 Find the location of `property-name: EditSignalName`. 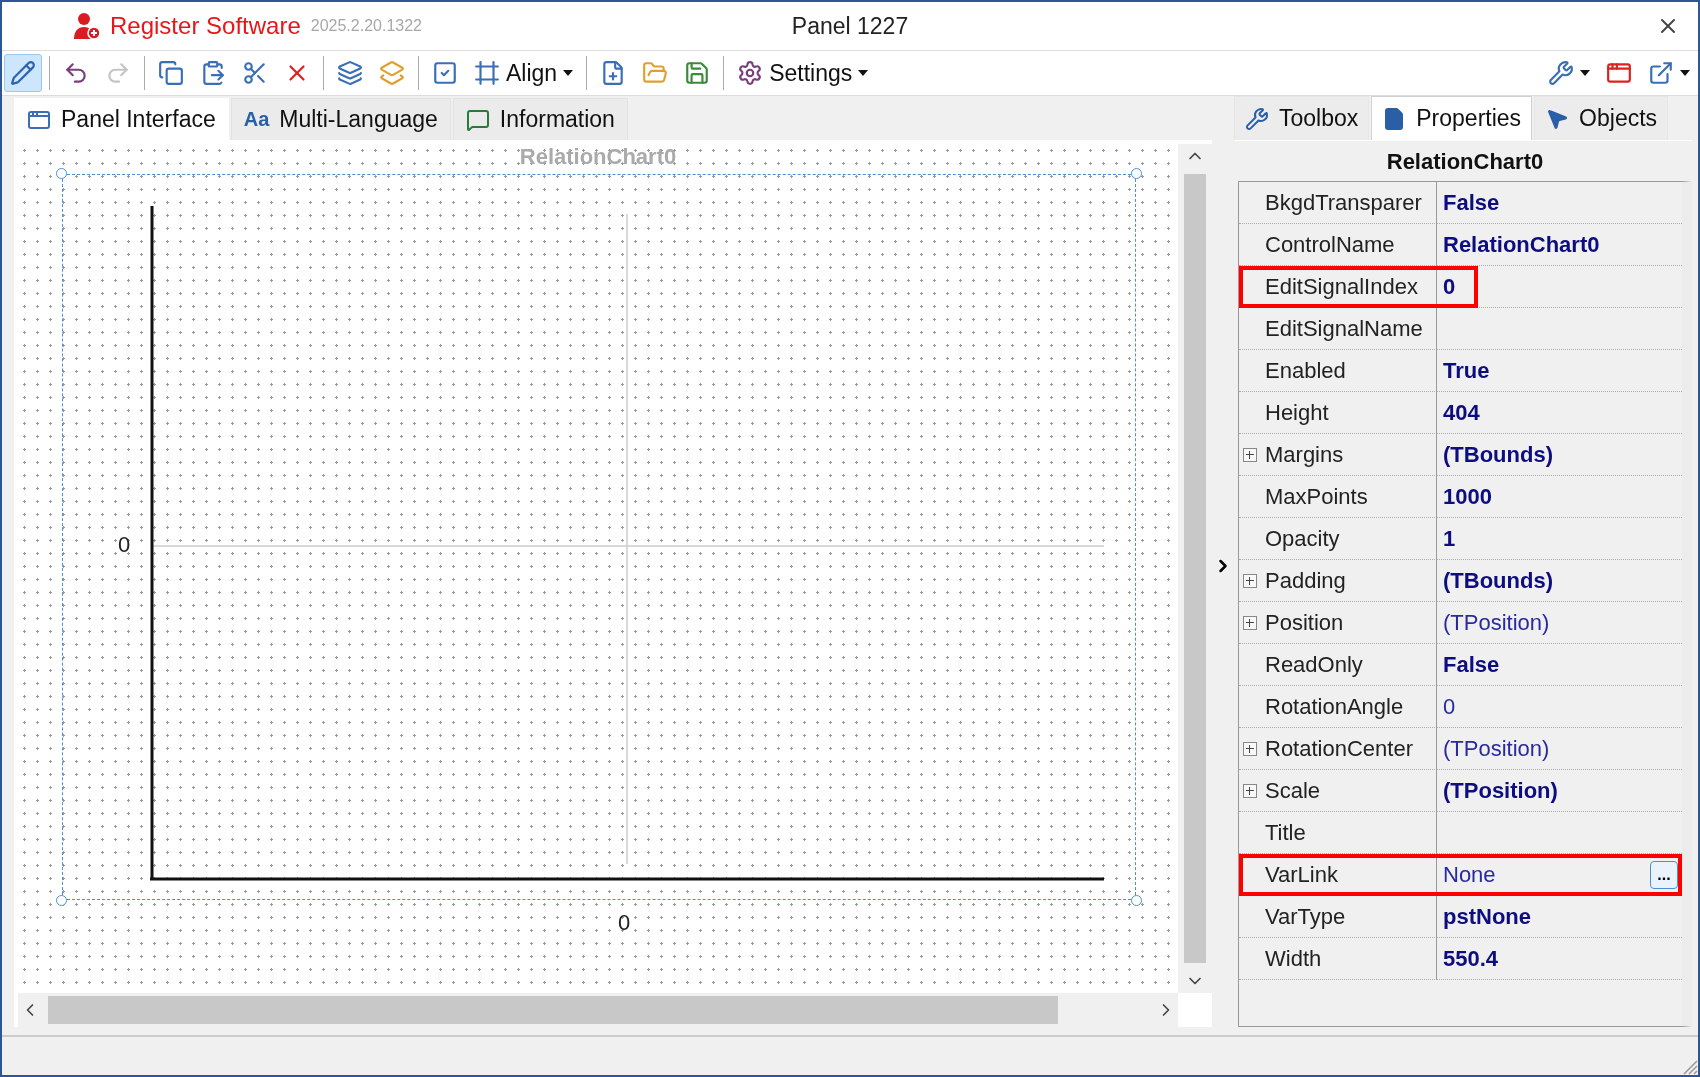

property-name: EditSignalName is located at coordinates (1344, 328).